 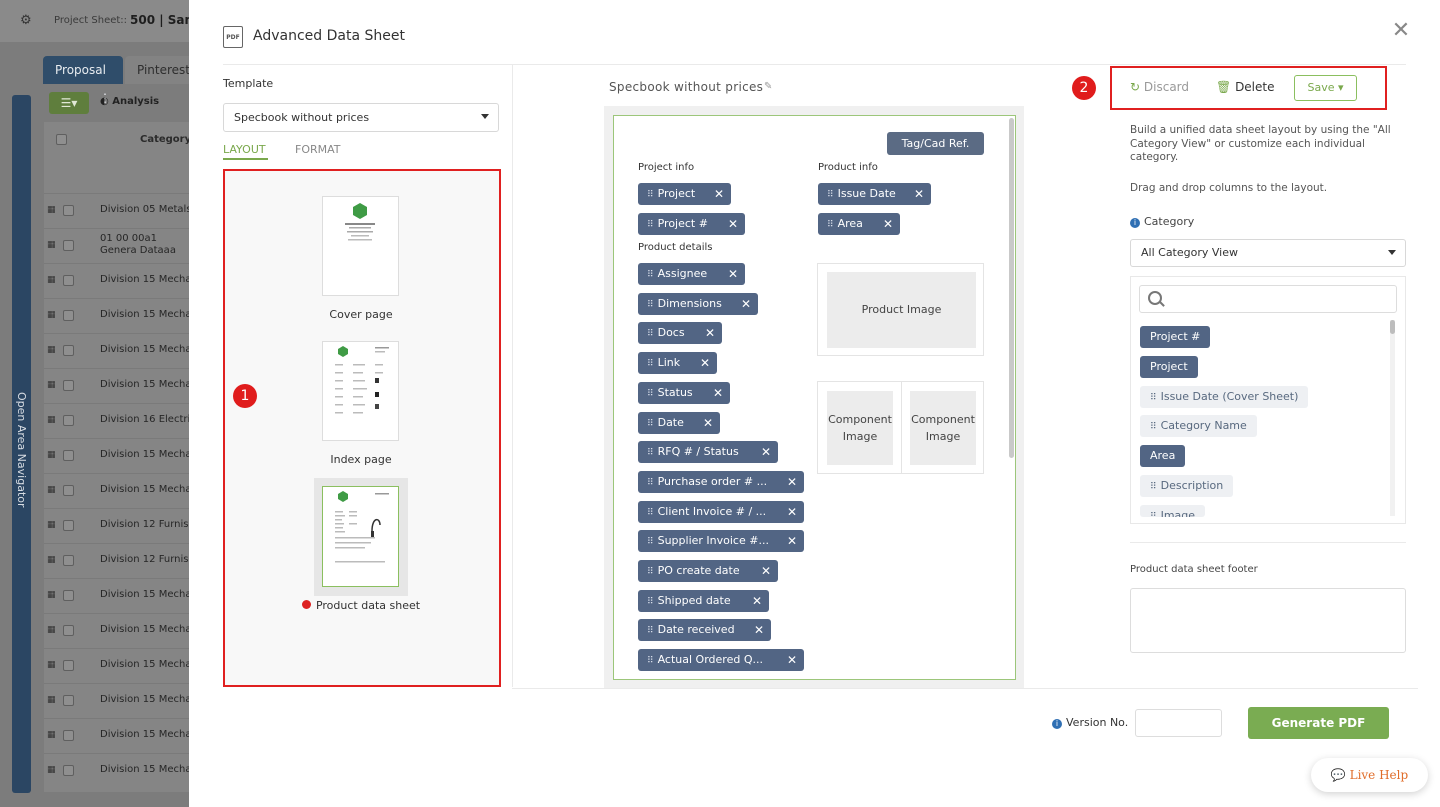 What do you see at coordinates (27, 21) in the screenshot?
I see `gear-icon: ⚙` at bounding box center [27, 21].